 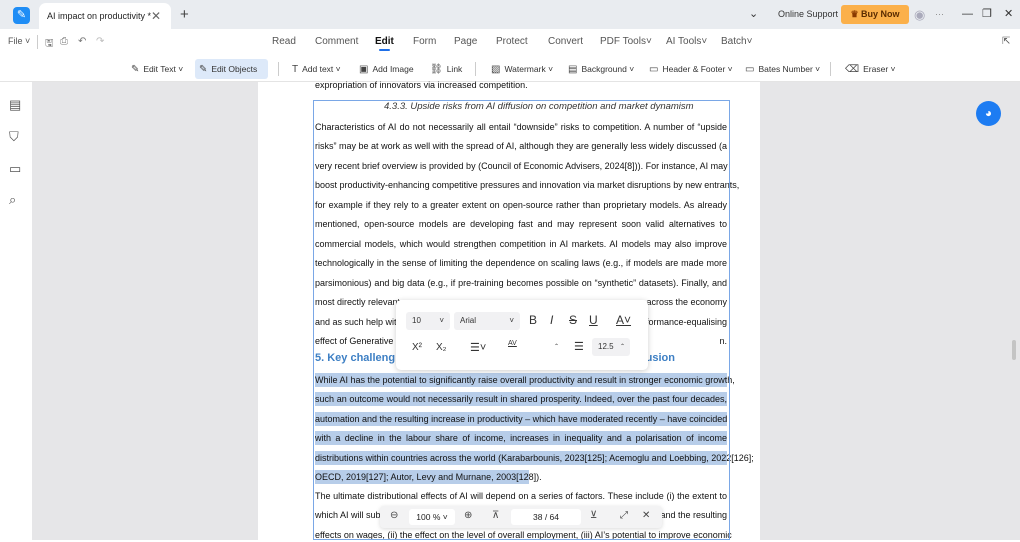 I want to click on font-color-icon: A˅, so click(x=623, y=320).